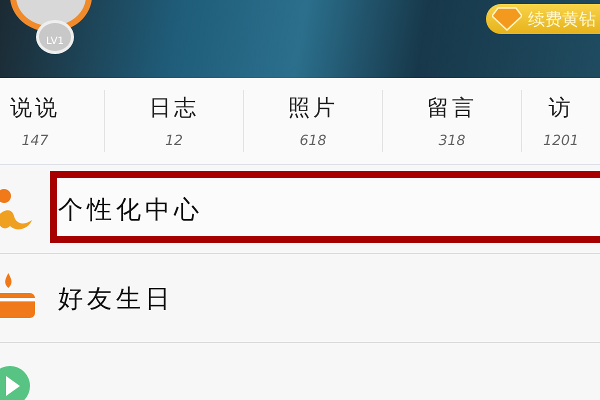 This screenshot has height=400, width=600. I want to click on menu-item: 个性化中心, so click(130, 209).